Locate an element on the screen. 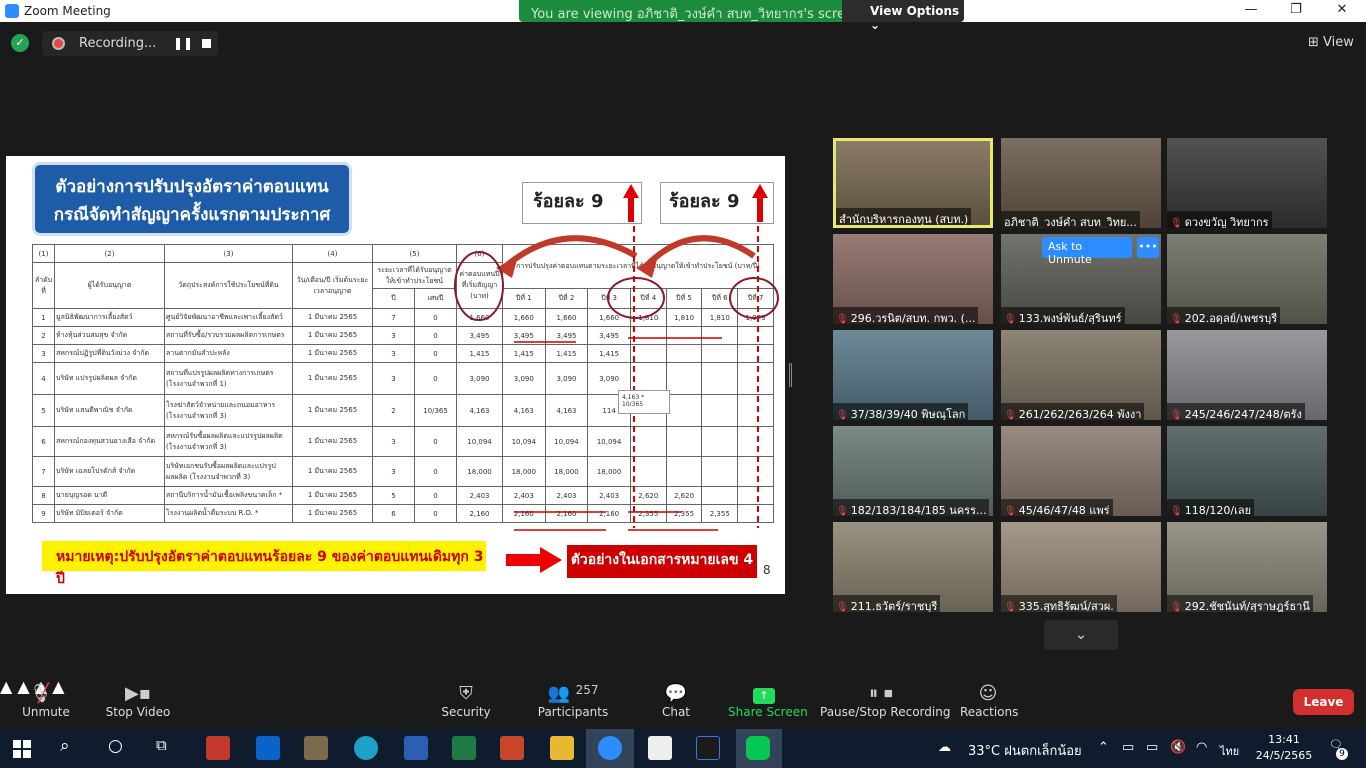 The image size is (1366, 768). participant-more-button: ••• is located at coordinates (1148, 247).